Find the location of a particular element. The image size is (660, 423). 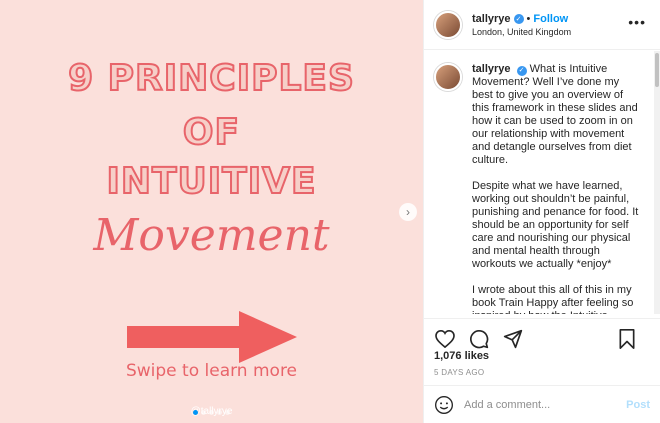

post-comment-button: Post is located at coordinates (638, 405).